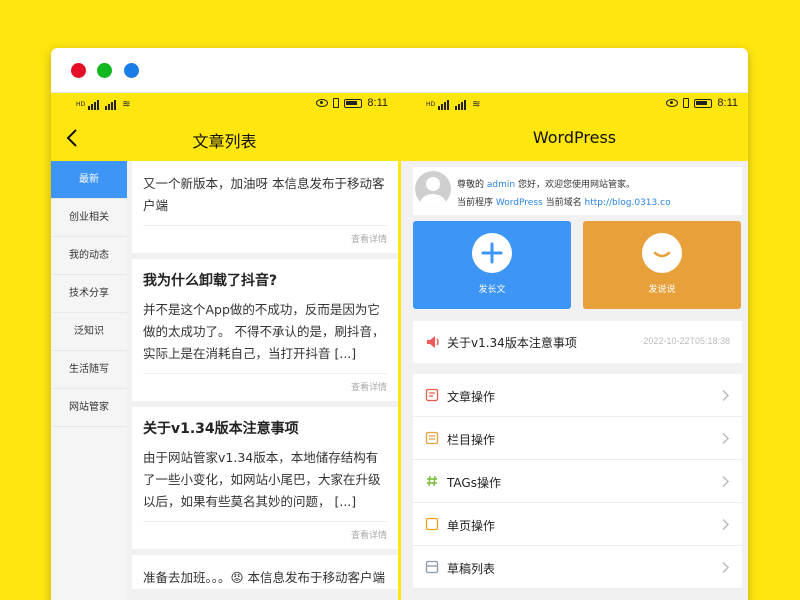 Image resolution: width=800 pixels, height=600 pixels. I want to click on article-icon, so click(432, 395).